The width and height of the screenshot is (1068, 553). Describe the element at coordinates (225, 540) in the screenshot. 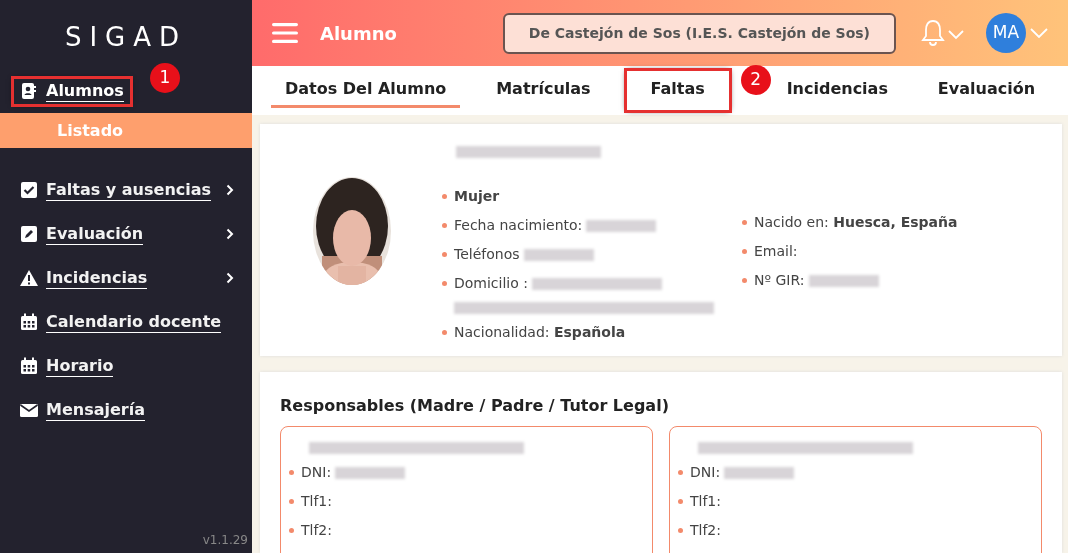

I see `version-label: v1.1.29` at that location.